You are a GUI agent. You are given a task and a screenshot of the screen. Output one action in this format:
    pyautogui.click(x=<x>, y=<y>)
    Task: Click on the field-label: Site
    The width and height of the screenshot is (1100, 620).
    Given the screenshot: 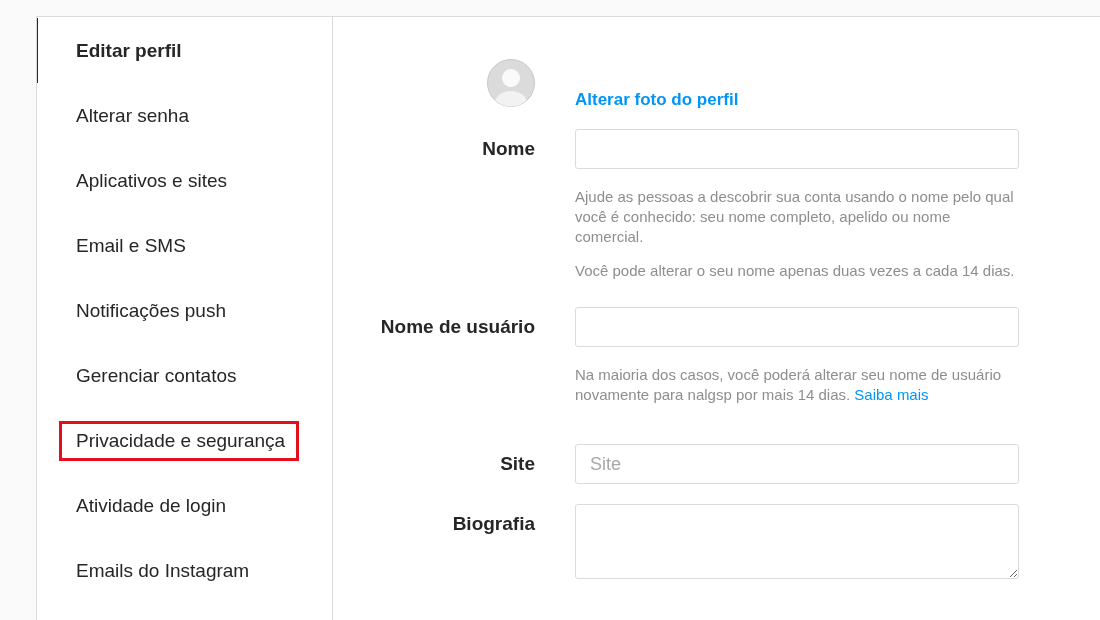 What is the action you would take?
    pyautogui.click(x=517, y=464)
    